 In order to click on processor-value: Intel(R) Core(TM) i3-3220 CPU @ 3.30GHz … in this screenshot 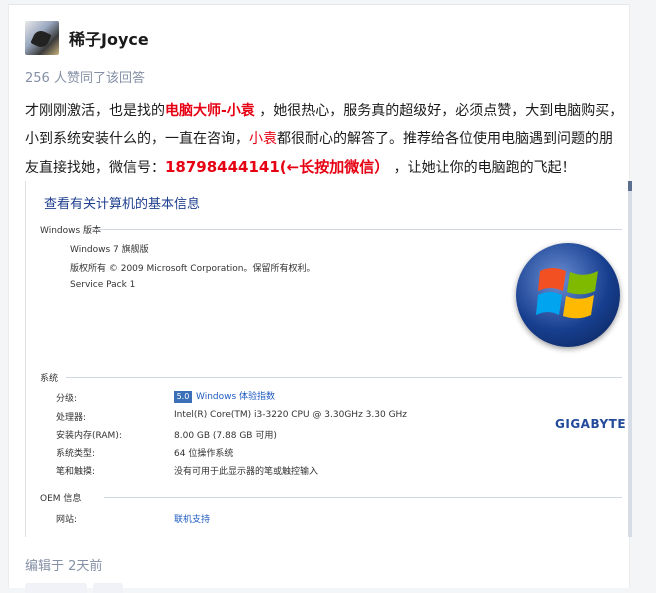, I will do `click(291, 415)`.